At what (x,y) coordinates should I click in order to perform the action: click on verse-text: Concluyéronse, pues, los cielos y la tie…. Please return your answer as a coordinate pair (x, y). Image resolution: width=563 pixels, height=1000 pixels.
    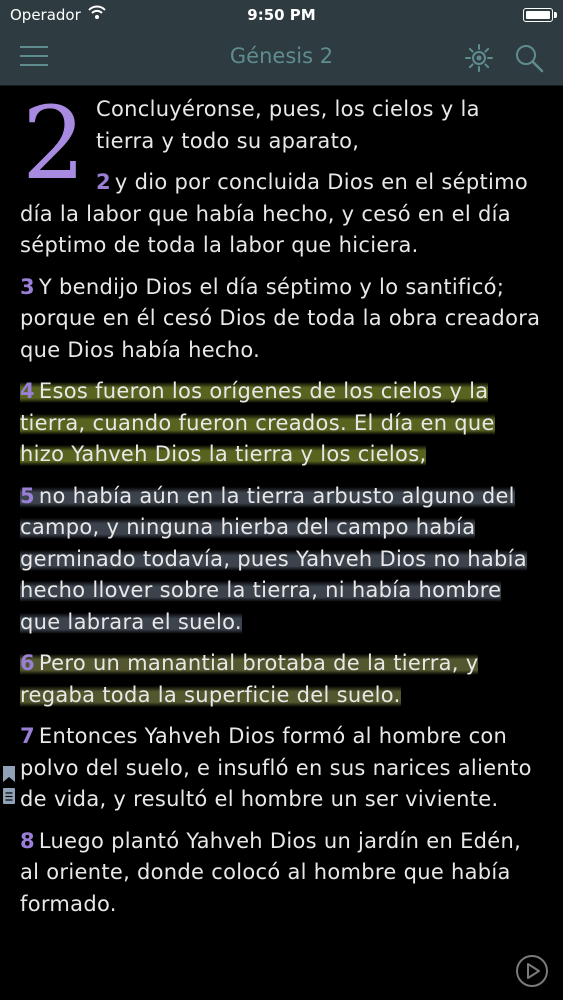
    Looking at the image, I should click on (288, 125).